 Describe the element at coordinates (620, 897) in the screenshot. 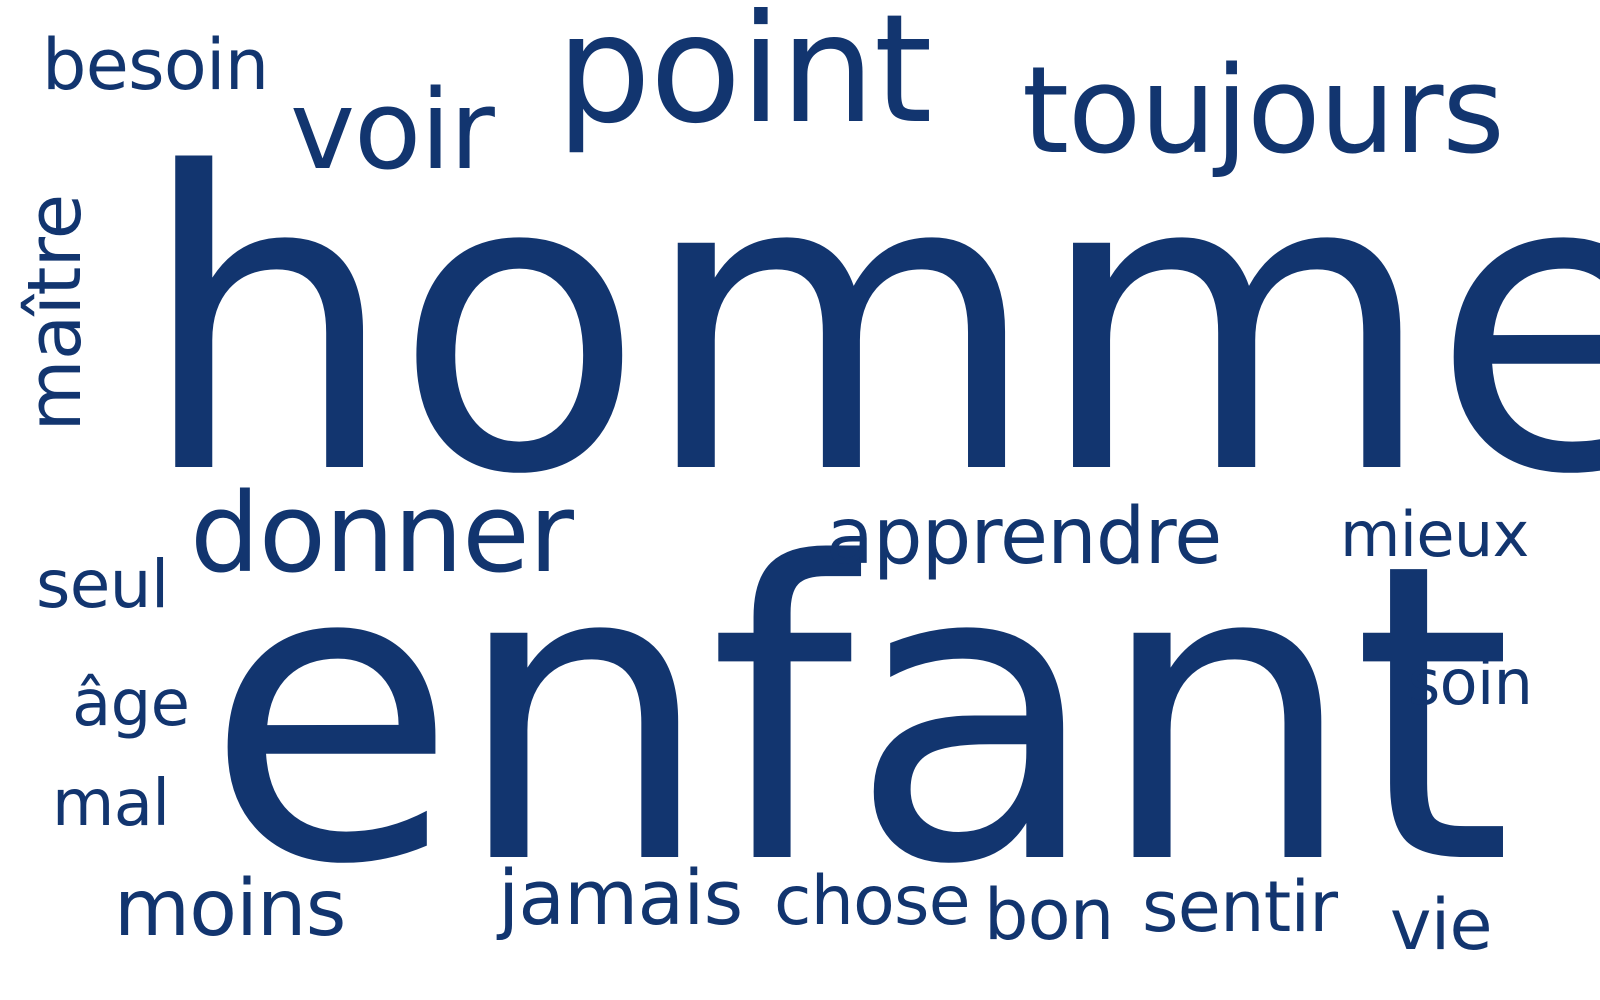

I see `word-jamais: jamais` at that location.